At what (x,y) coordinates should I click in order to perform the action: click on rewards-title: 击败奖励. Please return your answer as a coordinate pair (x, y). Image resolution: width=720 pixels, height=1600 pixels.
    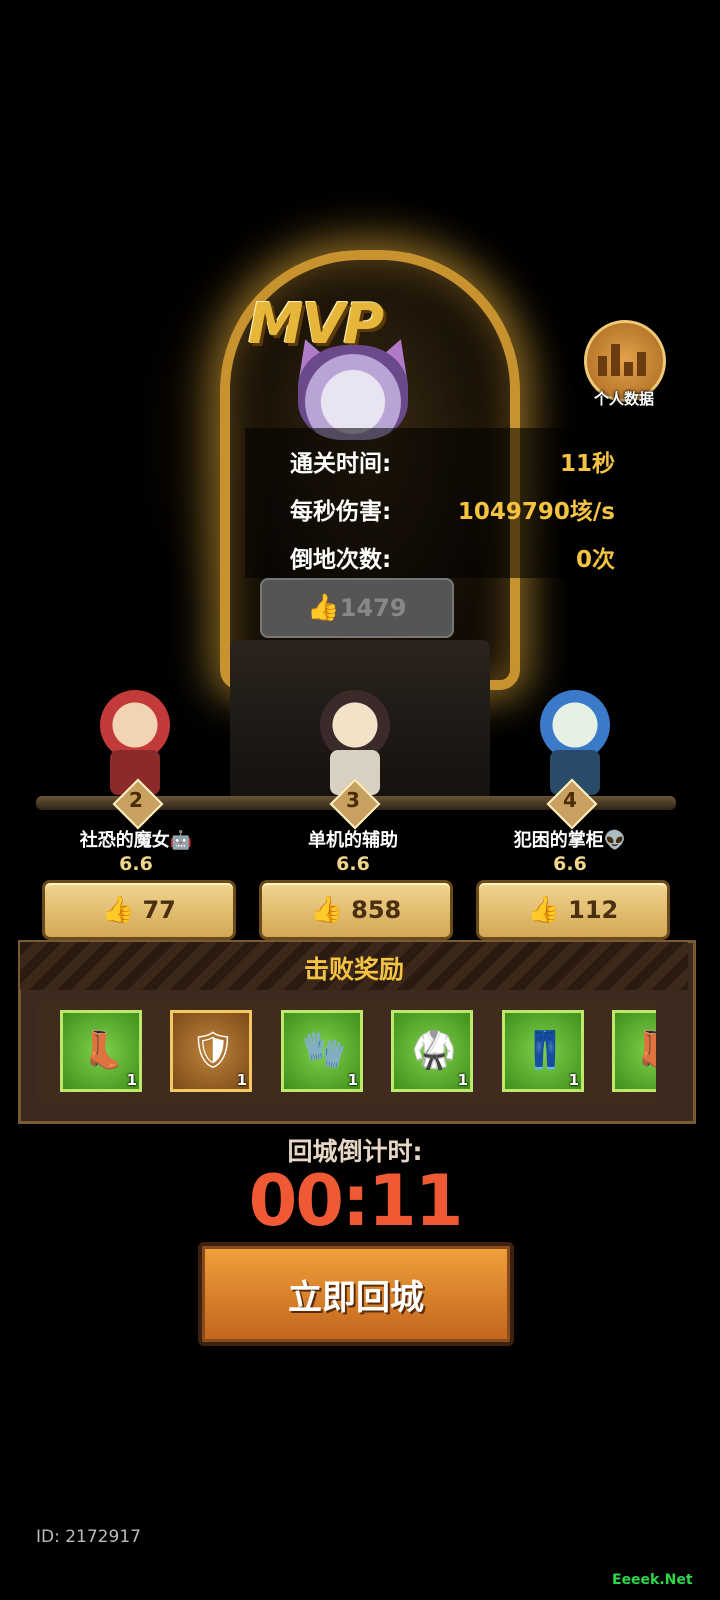
    Looking at the image, I should click on (353, 969).